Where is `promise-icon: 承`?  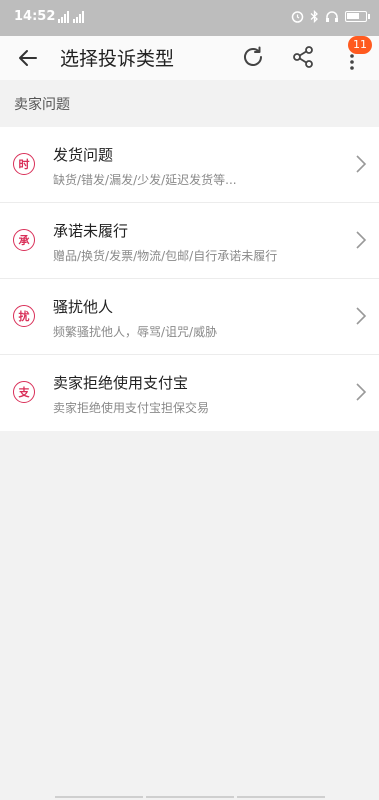
promise-icon: 承 is located at coordinates (24, 240).